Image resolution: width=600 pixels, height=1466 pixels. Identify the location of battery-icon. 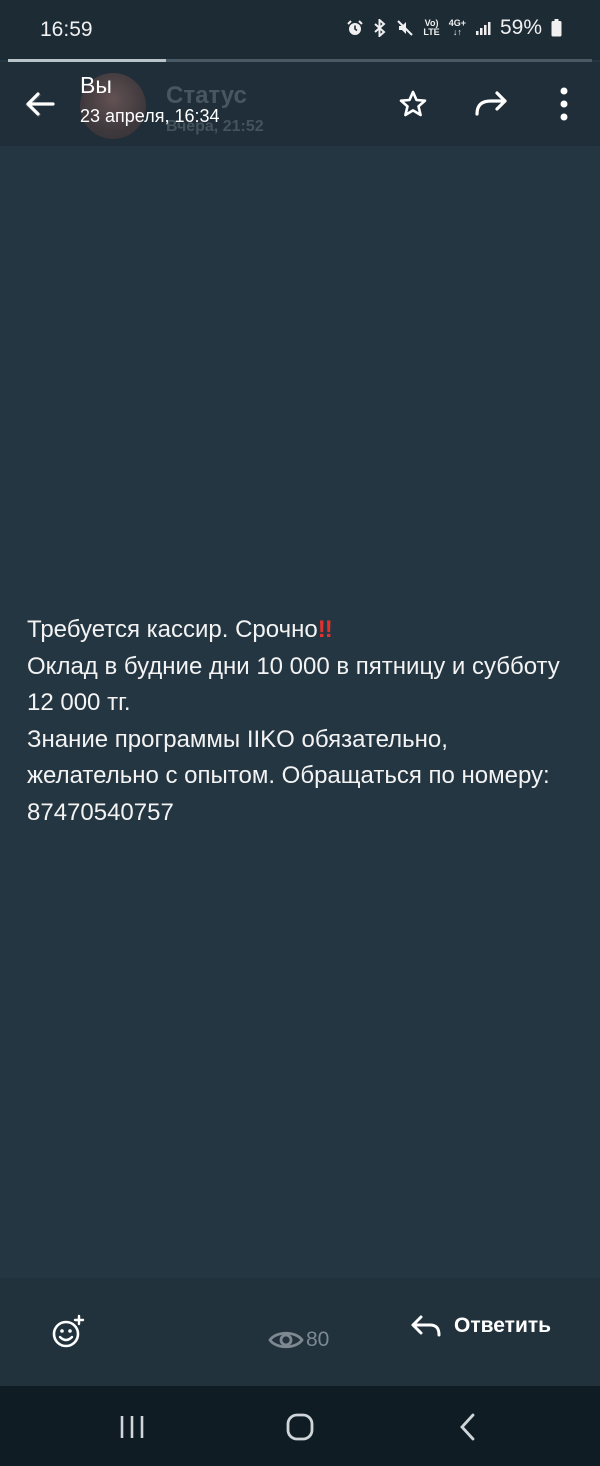
(556, 28).